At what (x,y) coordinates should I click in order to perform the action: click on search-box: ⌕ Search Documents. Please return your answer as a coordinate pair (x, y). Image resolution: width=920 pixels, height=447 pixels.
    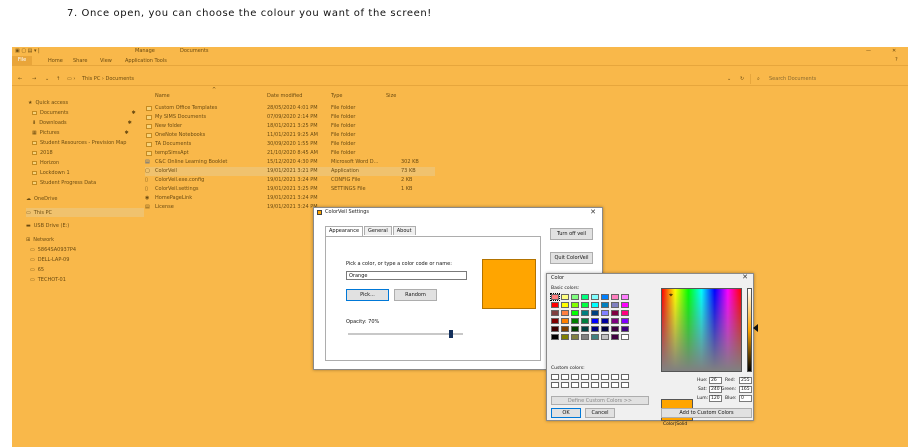
    Looking at the image, I should click on (829, 79).